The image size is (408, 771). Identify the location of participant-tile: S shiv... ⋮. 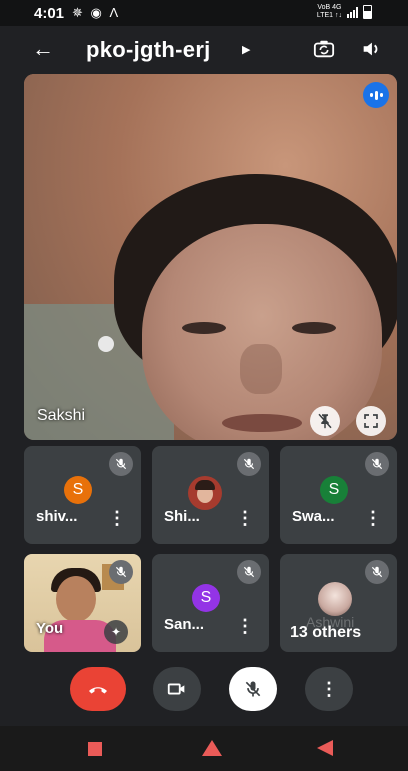
(82, 495).